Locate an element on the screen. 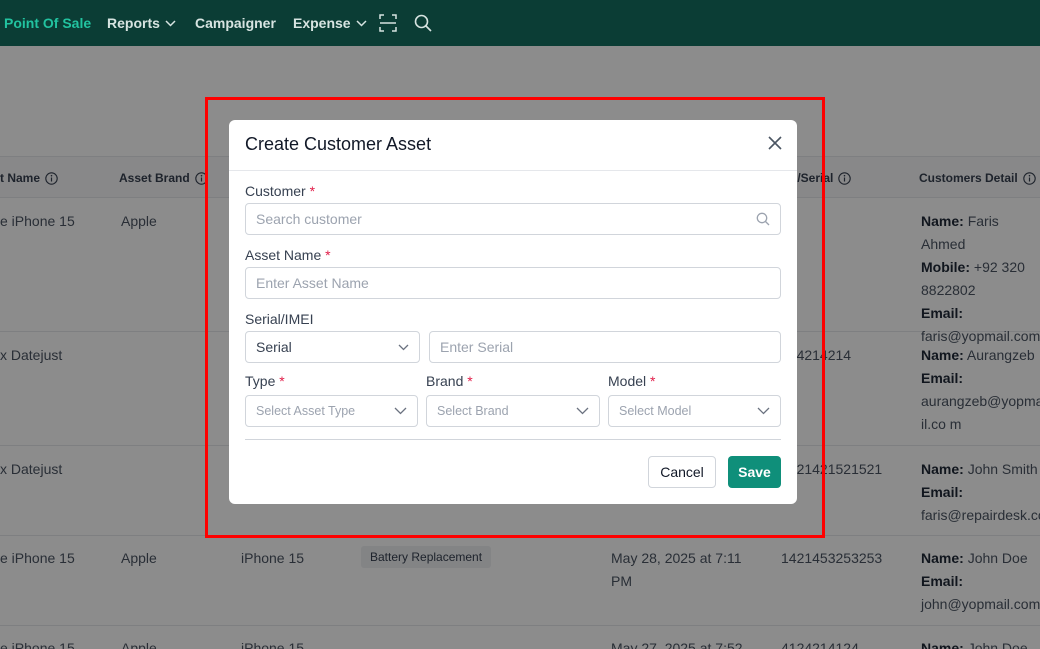 The height and width of the screenshot is (649, 1040). nav-label: Reports is located at coordinates (133, 23).